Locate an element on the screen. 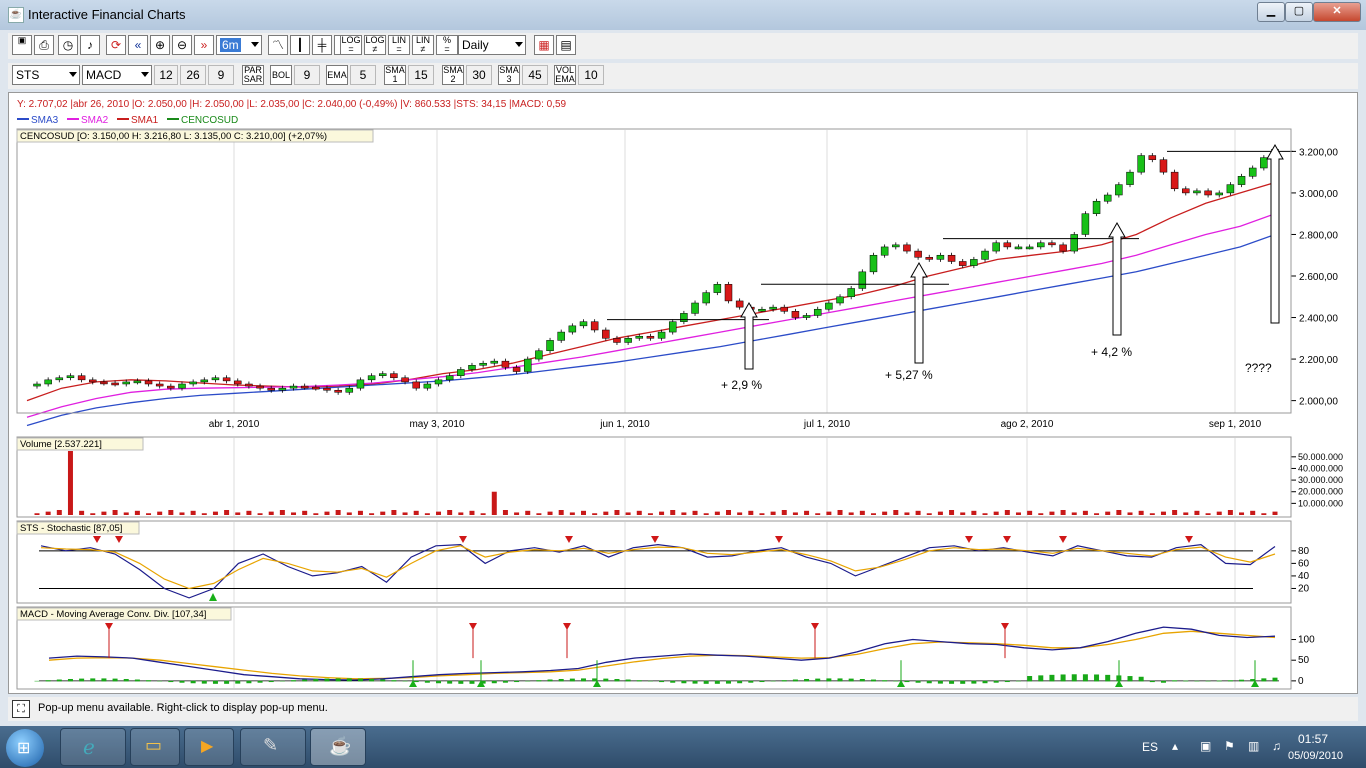 The height and width of the screenshot is (768, 1366). clock-icon-button: ◷ is located at coordinates (68, 45).